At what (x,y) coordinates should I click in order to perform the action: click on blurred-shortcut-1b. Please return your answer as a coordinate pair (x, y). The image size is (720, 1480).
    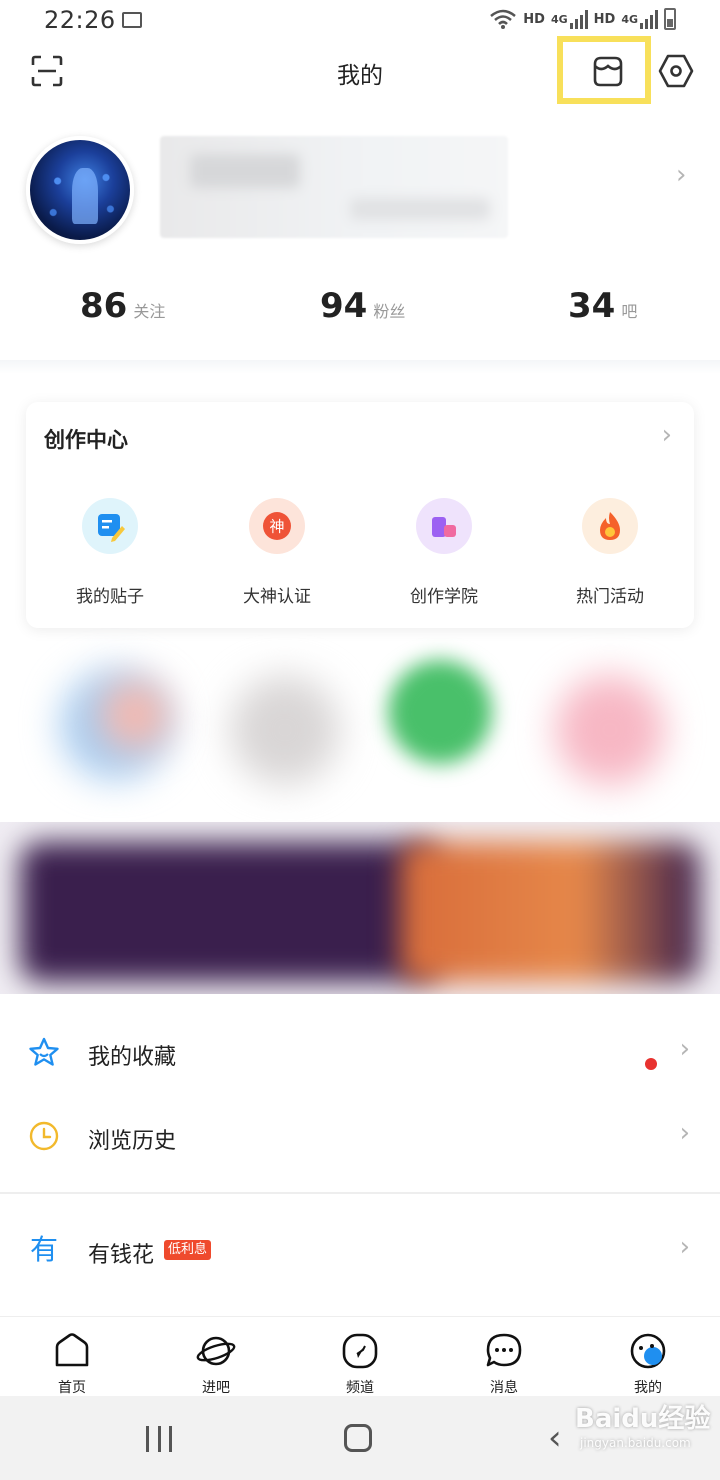
    Looking at the image, I should click on (135, 715).